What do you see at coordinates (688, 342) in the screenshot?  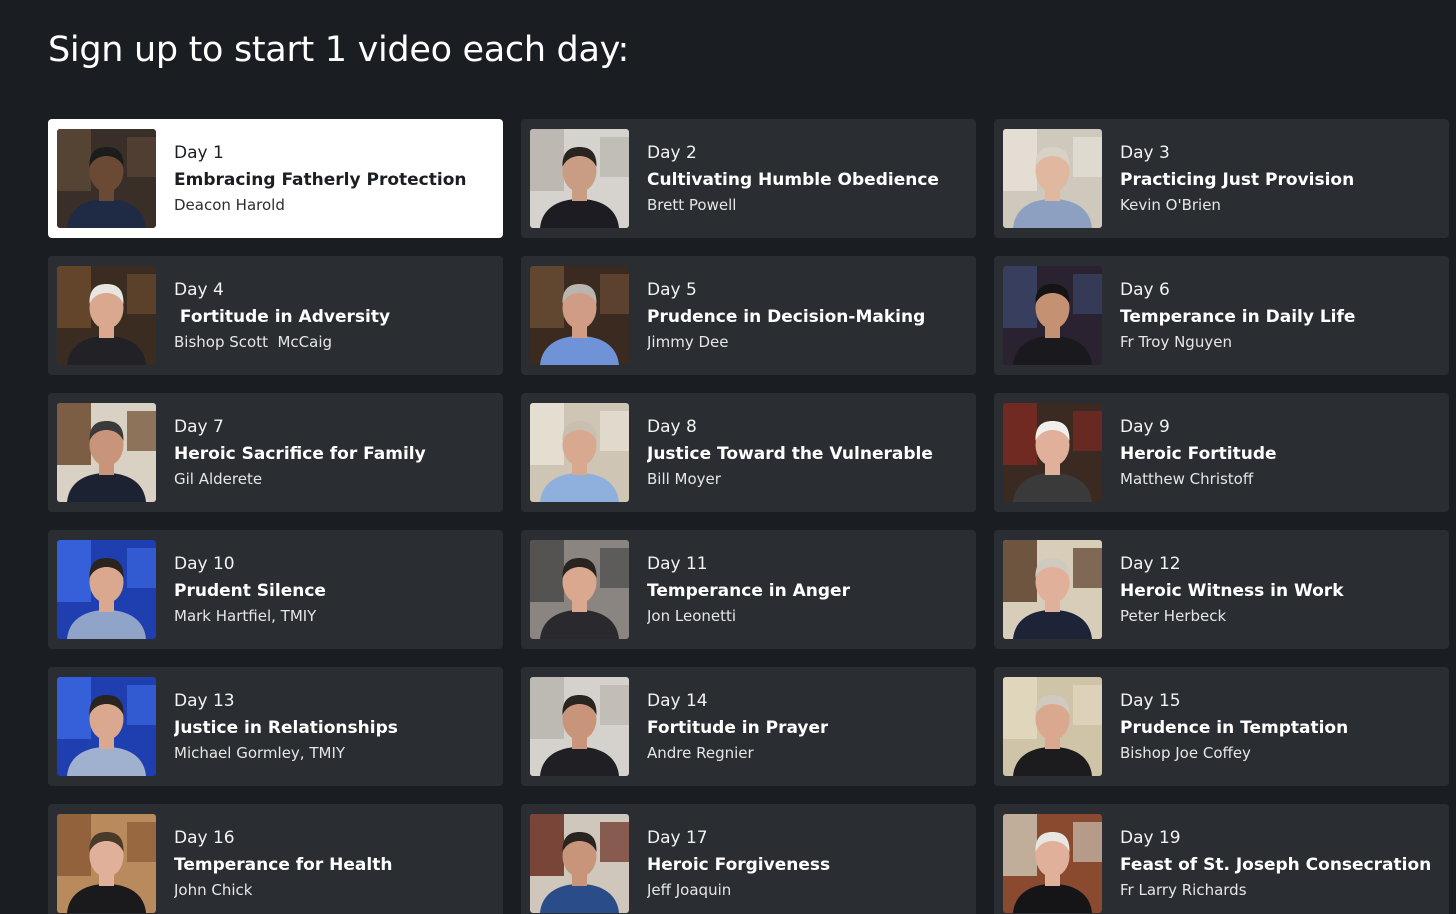 I see `video-speaker: Jimmy Dee` at bounding box center [688, 342].